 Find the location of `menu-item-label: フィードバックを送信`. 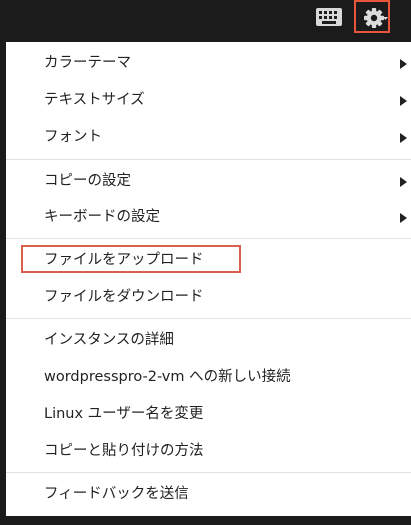

menu-item-label: フィードバックを送信 is located at coordinates (116, 494).